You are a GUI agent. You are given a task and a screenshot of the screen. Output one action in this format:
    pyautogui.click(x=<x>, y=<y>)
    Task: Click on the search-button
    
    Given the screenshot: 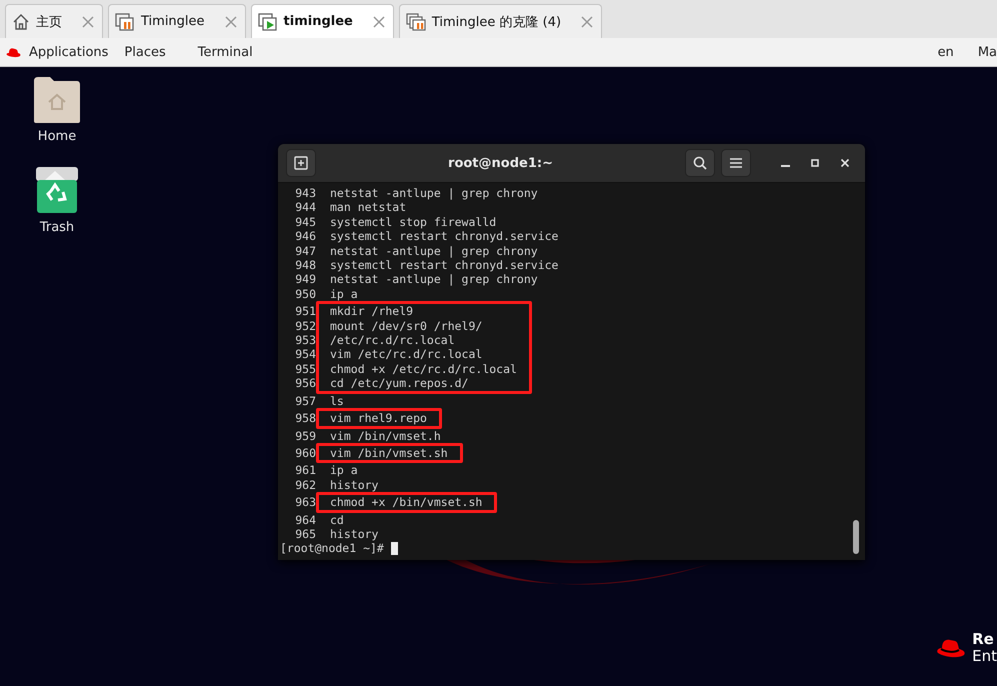 What is the action you would take?
    pyautogui.click(x=700, y=163)
    